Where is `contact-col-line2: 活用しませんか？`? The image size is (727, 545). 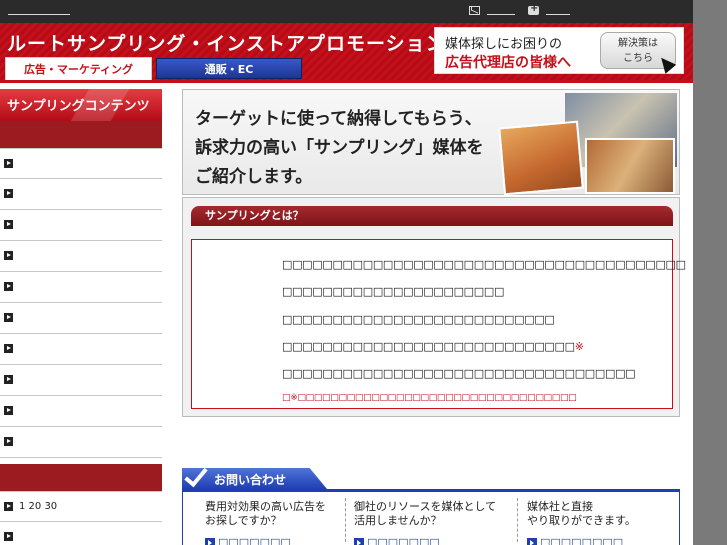
contact-col-line2: 活用しませんか？ is located at coordinates (398, 520).